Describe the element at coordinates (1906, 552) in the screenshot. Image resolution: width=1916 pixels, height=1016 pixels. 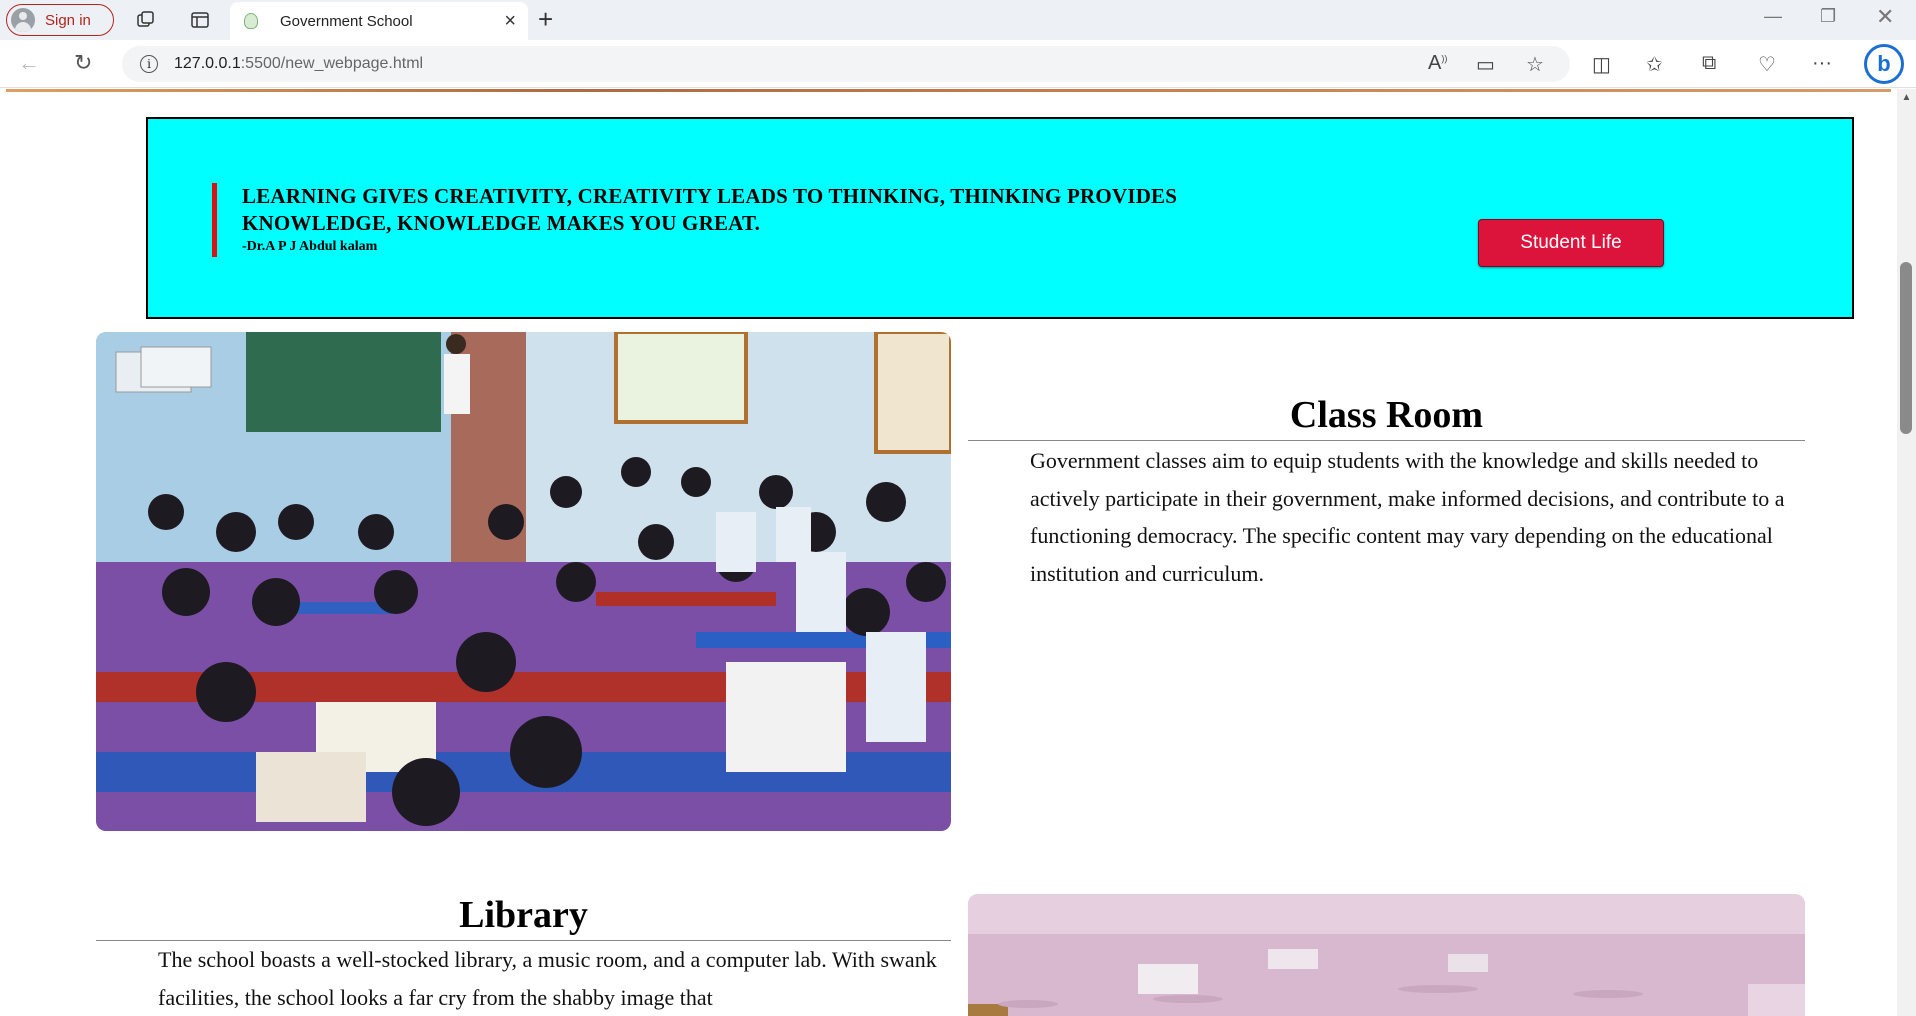
I see `page-scrollbar` at that location.